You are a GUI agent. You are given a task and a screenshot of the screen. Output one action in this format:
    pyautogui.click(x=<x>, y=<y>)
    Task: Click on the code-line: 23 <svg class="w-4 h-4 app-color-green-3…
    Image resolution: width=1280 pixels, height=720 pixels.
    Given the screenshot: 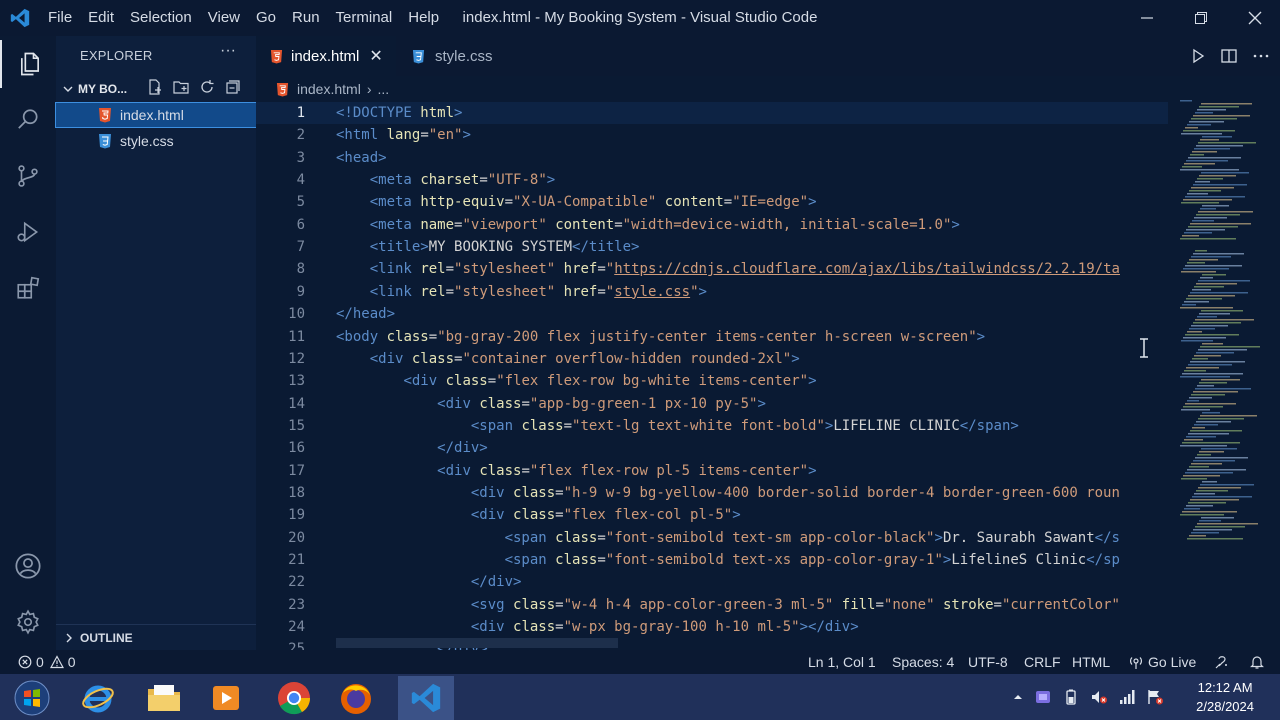 What is the action you would take?
    pyautogui.click(x=712, y=605)
    